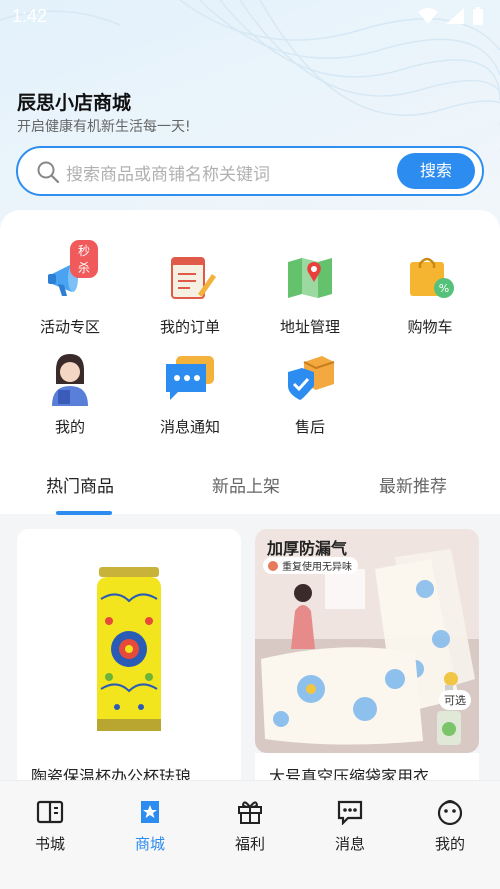 The image size is (500, 889). I want to click on nav-mine: 我的, so click(450, 826).